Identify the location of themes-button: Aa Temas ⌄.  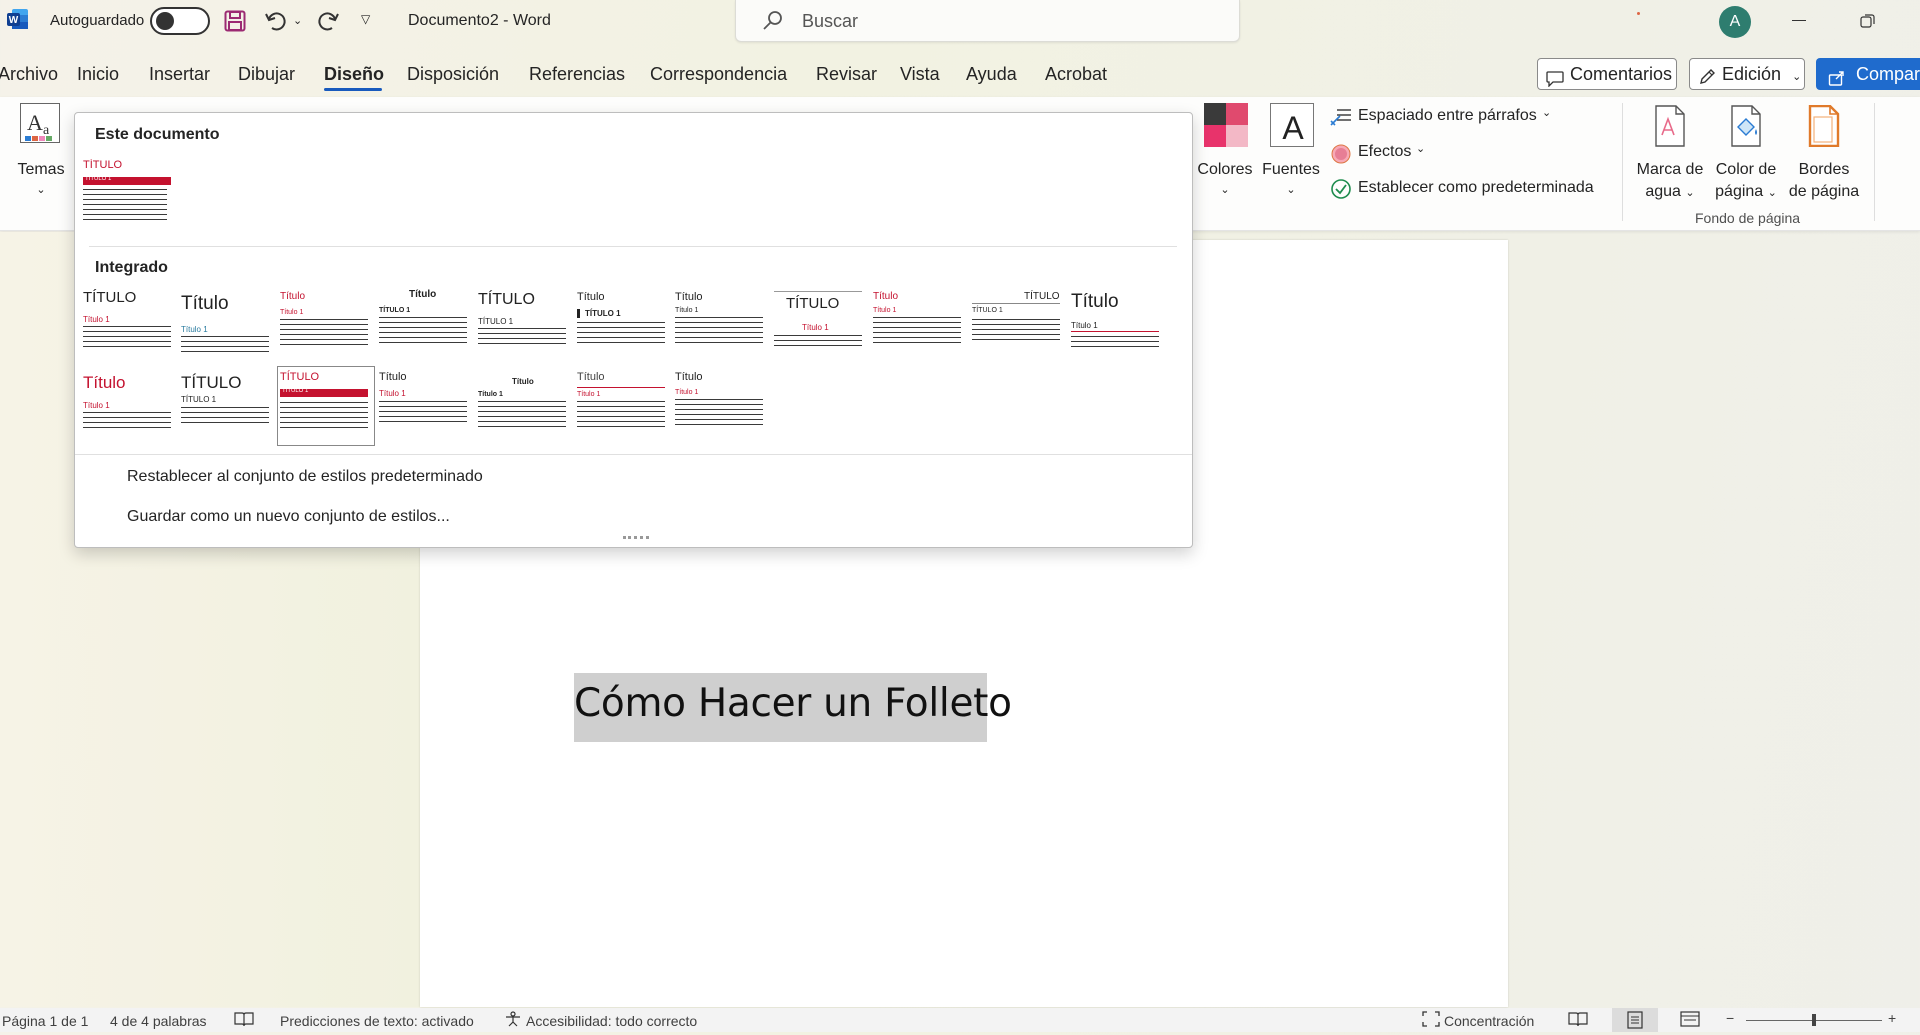
(41, 153).